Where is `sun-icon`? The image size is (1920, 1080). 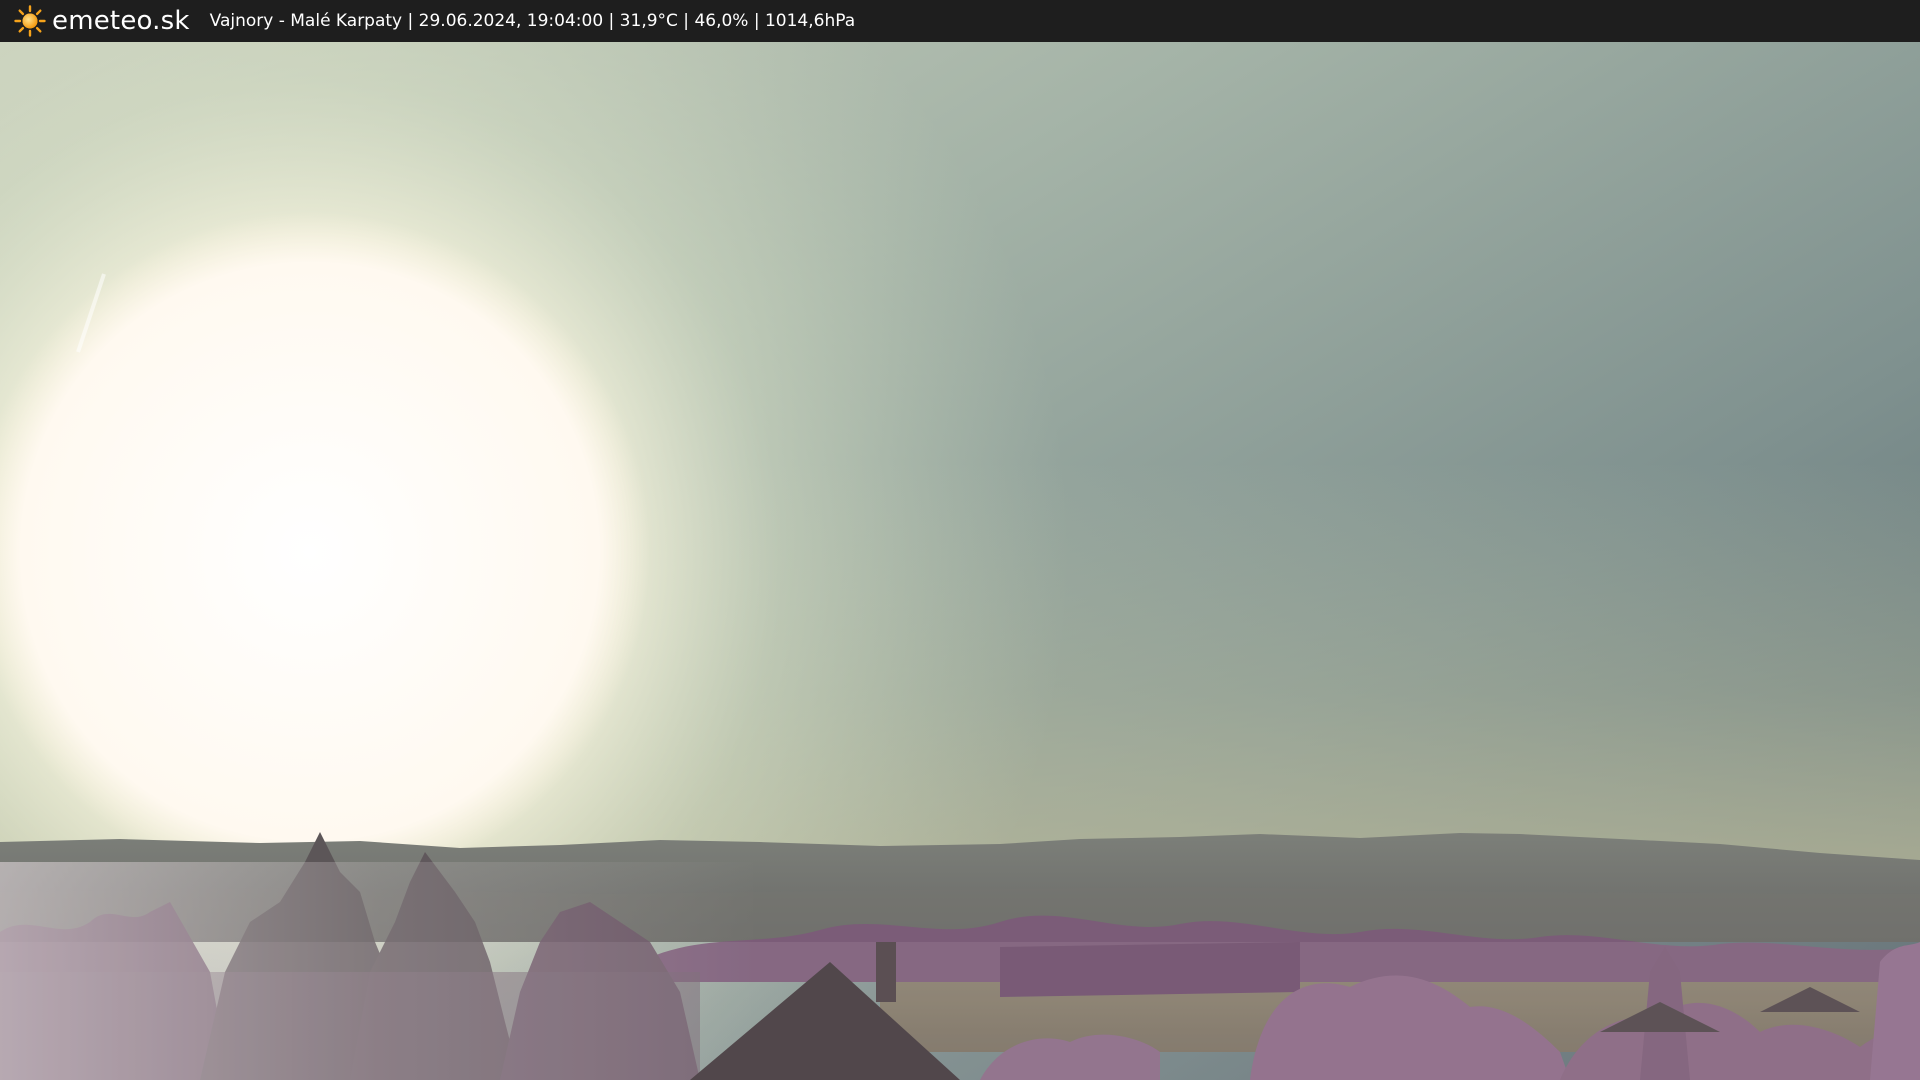 sun-icon is located at coordinates (30, 21).